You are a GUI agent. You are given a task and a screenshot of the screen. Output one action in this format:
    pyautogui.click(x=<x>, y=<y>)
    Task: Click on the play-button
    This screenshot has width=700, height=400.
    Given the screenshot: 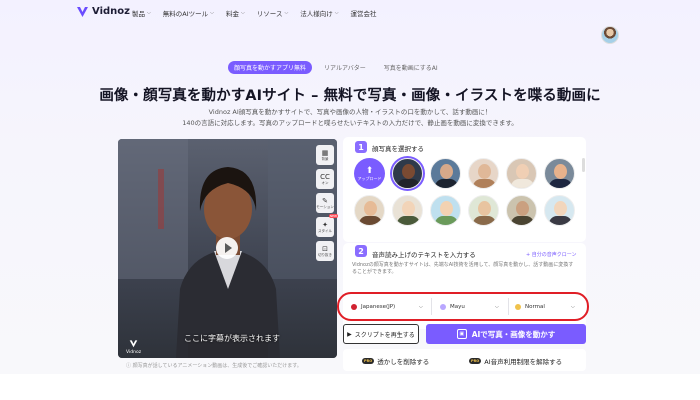 What is the action you would take?
    pyautogui.click(x=227, y=248)
    